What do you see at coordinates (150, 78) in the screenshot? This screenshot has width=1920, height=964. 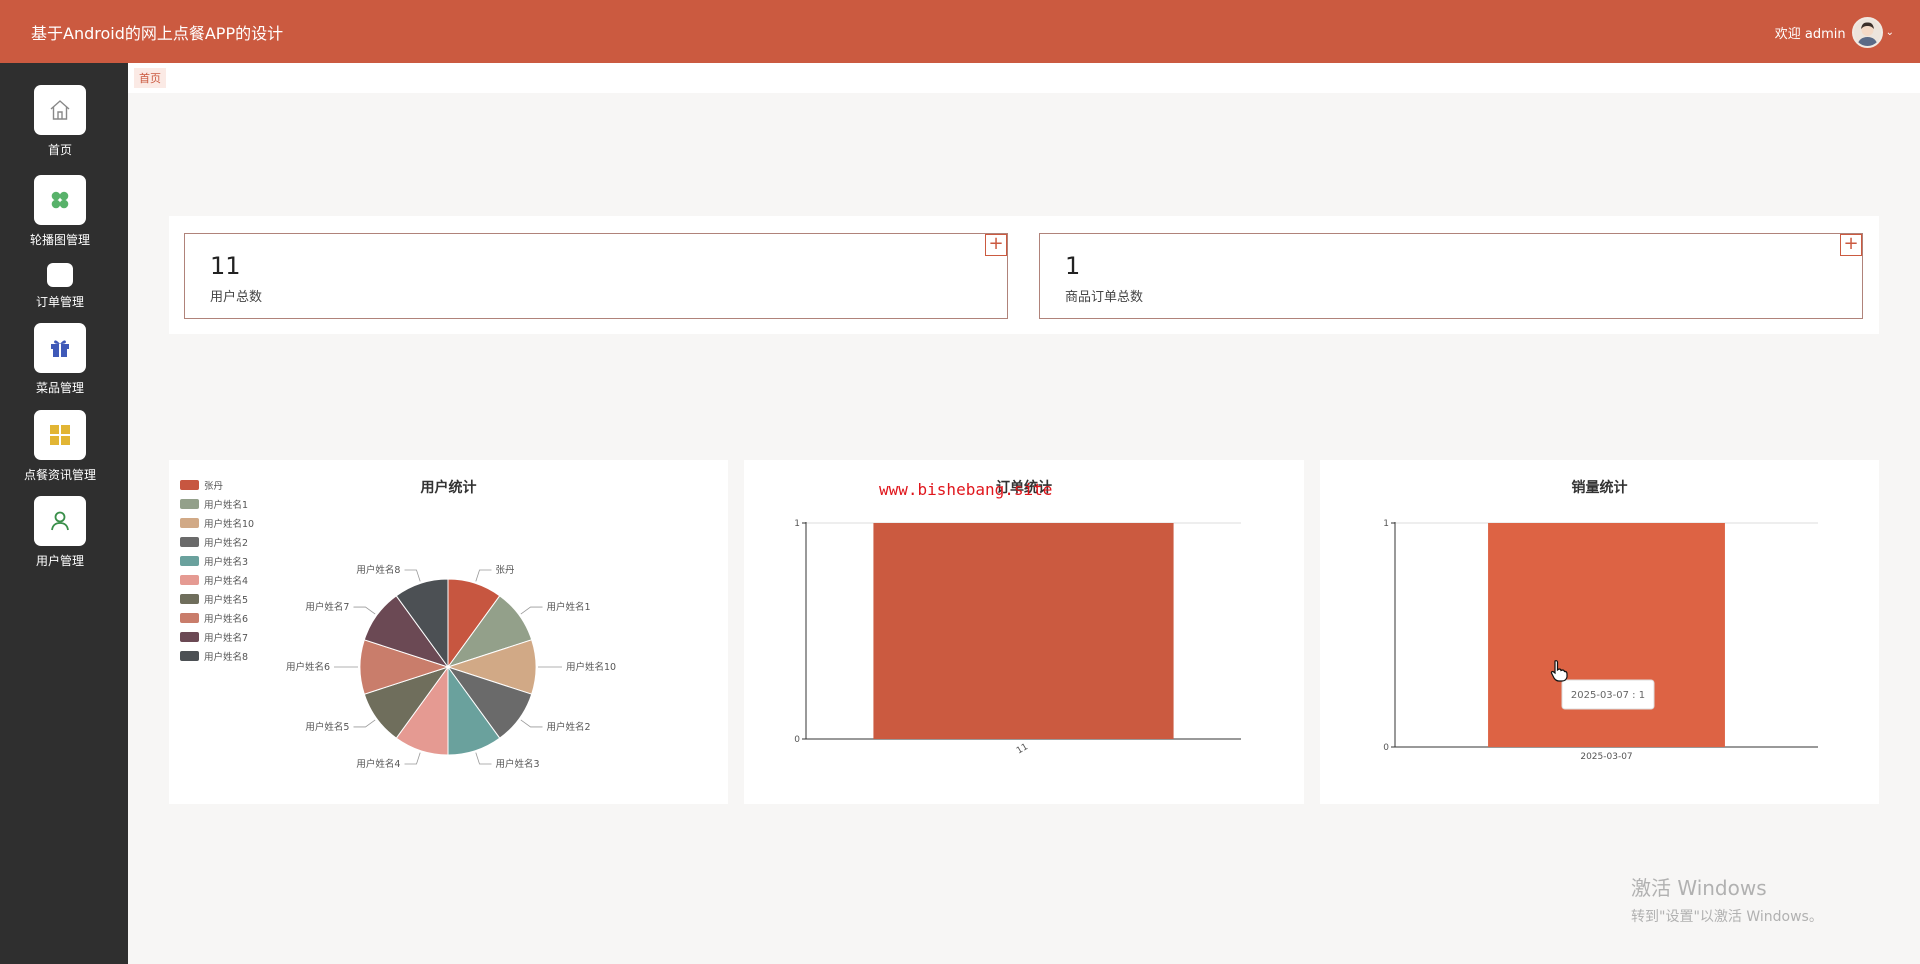 I see `breadcrumb-home: 首页` at bounding box center [150, 78].